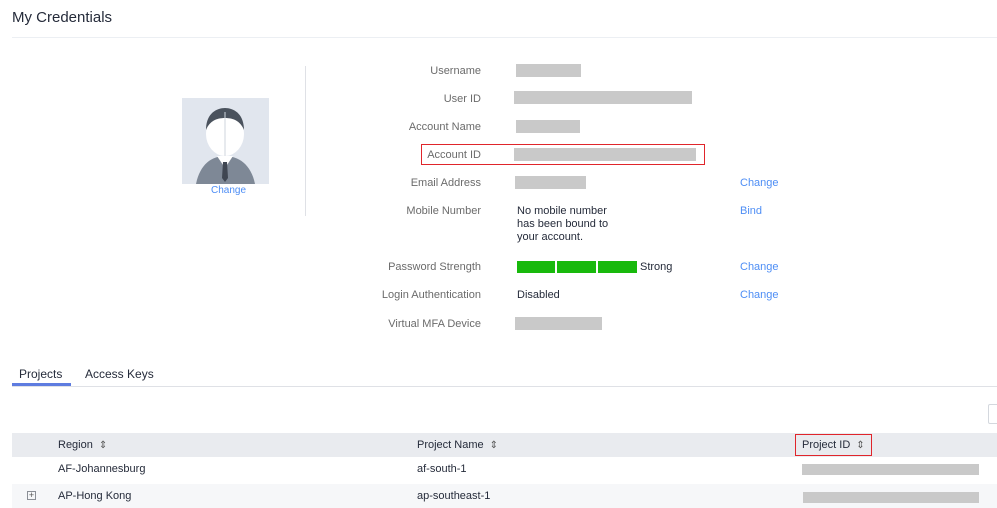 The height and width of the screenshot is (508, 997). Describe the element at coordinates (450, 445) in the screenshot. I see `column-header-label: Project Name` at that location.